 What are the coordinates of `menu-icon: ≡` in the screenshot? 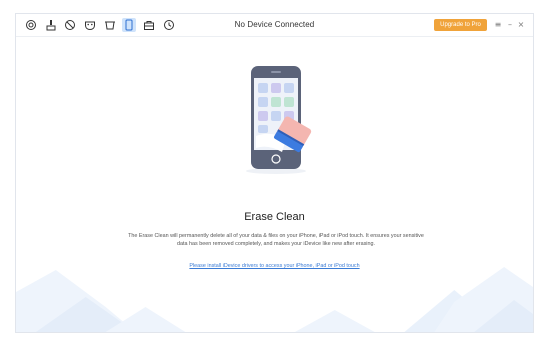 It's located at (498, 24).